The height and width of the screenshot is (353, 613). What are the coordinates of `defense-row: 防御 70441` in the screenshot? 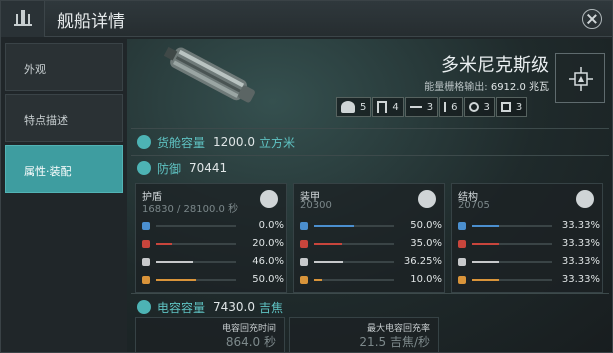 It's located at (182, 168).